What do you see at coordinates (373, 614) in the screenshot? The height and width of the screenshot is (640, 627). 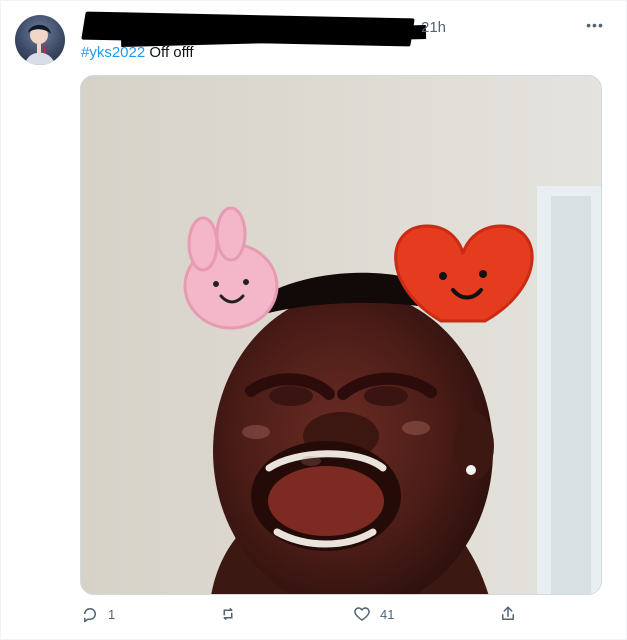 I see `like-button: 41` at bounding box center [373, 614].